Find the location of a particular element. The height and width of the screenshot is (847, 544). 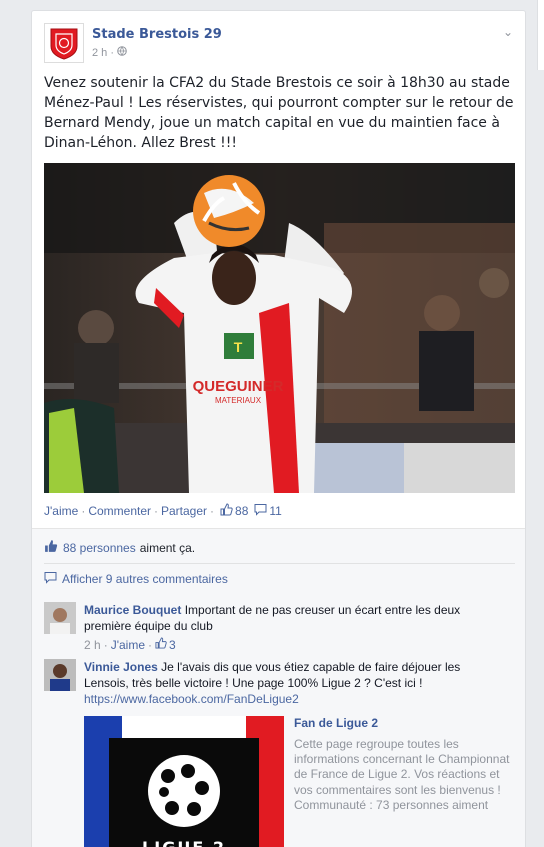

view-more-comments: Afficher 9 autres commentaires is located at coordinates (136, 579).